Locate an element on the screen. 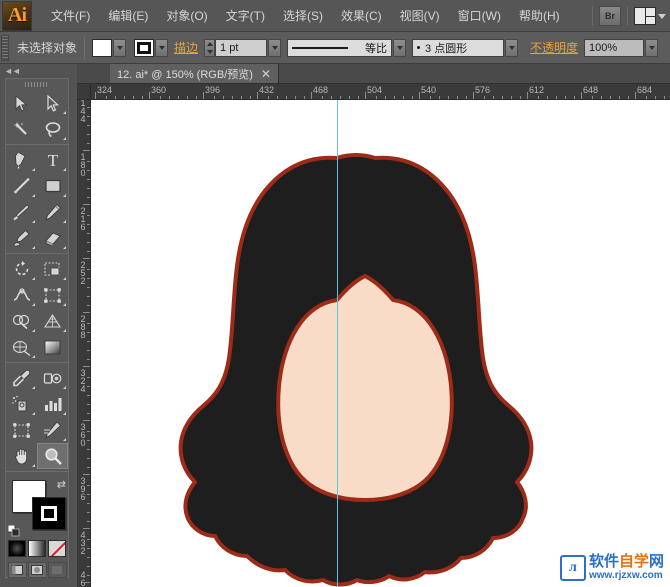 The height and width of the screenshot is (587, 670). vruler-label: 144 is located at coordinates (83, 111).